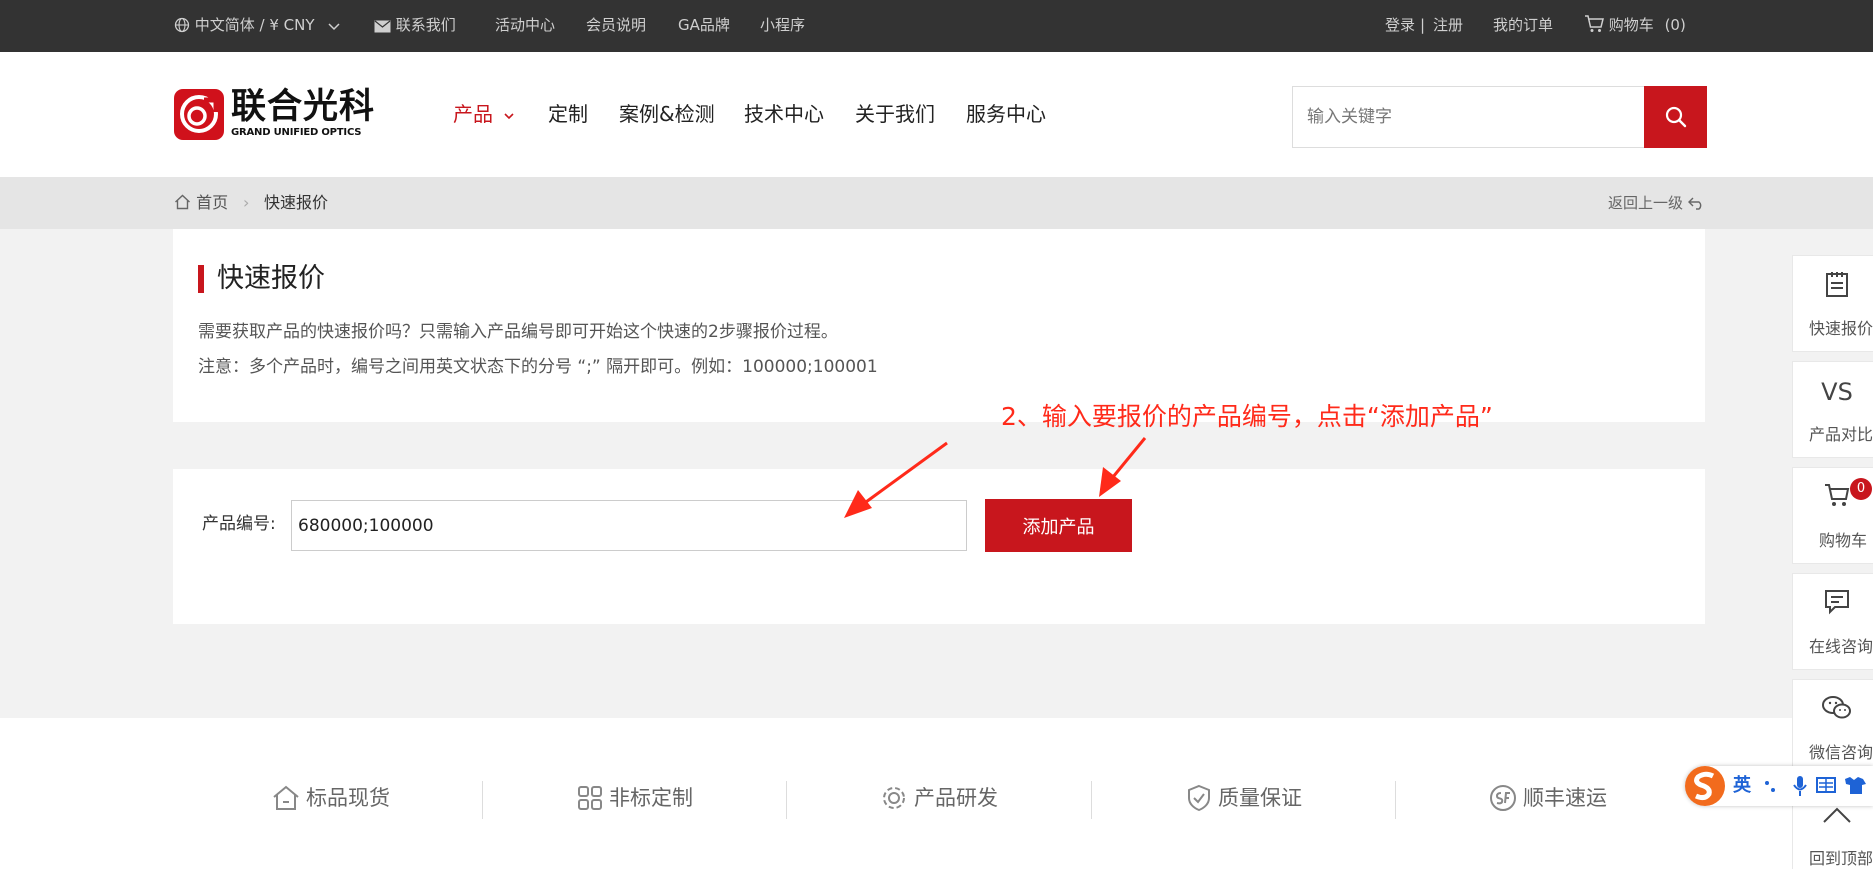 The width and height of the screenshot is (1873, 869). Describe the element at coordinates (1565, 798) in the screenshot. I see `feature-sf-label: 顺丰速运` at that location.